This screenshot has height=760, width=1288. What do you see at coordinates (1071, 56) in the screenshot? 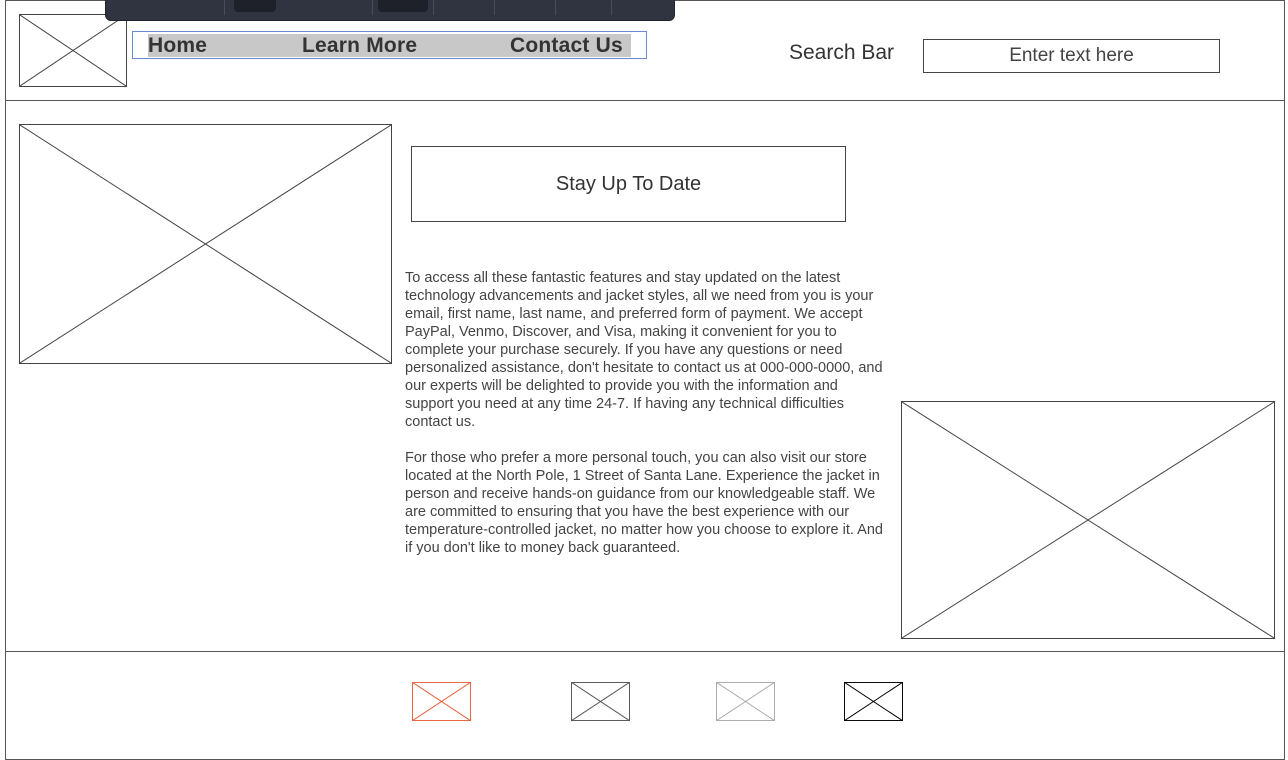
I see `search-input` at bounding box center [1071, 56].